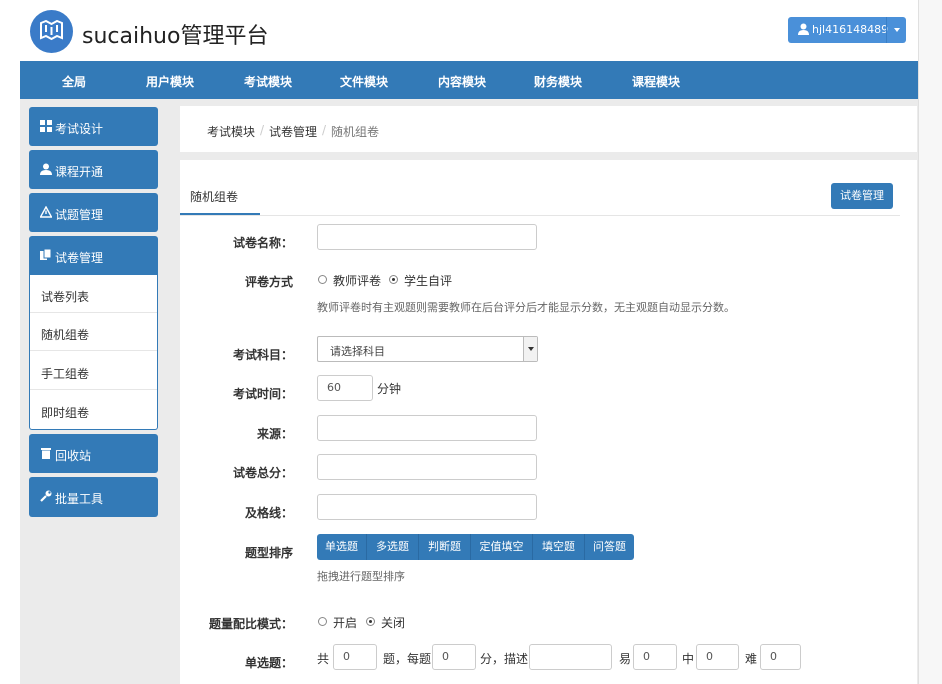 This screenshot has width=942, height=684. What do you see at coordinates (170, 81) in the screenshot?
I see `nav-user-module: 用户模块` at bounding box center [170, 81].